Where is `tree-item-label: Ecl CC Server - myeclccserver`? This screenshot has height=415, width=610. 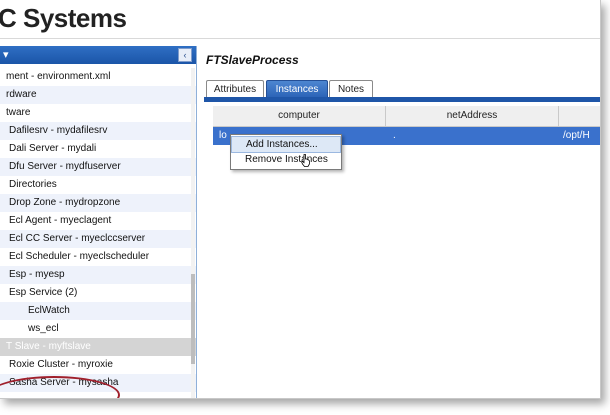 tree-item-label: Ecl CC Server - myeclccserver is located at coordinates (77, 238).